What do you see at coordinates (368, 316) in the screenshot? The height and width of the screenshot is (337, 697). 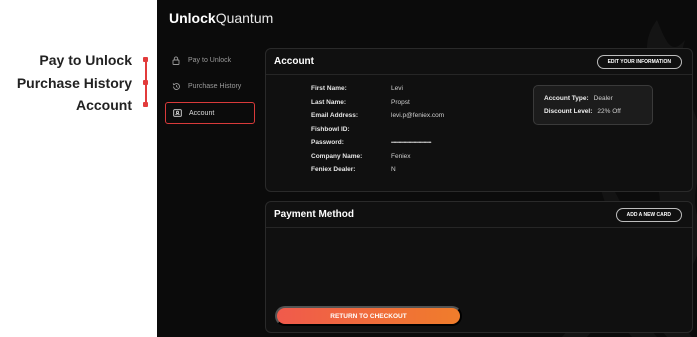 I see `return-to-checkout-button: RETURN TO CHECKOUT` at bounding box center [368, 316].